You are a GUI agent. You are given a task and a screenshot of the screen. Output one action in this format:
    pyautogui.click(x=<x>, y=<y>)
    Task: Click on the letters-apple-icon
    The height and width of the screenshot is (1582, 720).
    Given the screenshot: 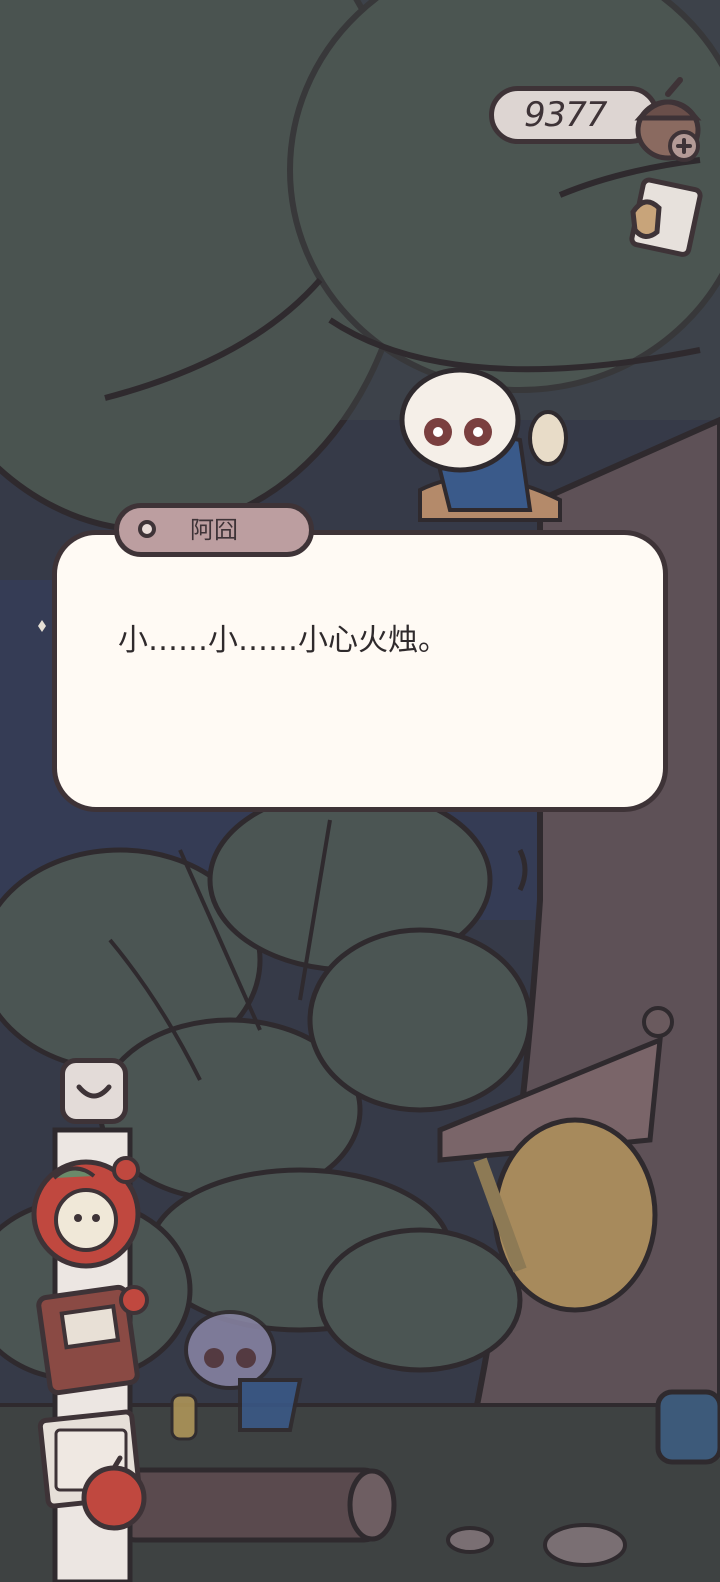 What is the action you would take?
    pyautogui.click(x=94, y=1470)
    